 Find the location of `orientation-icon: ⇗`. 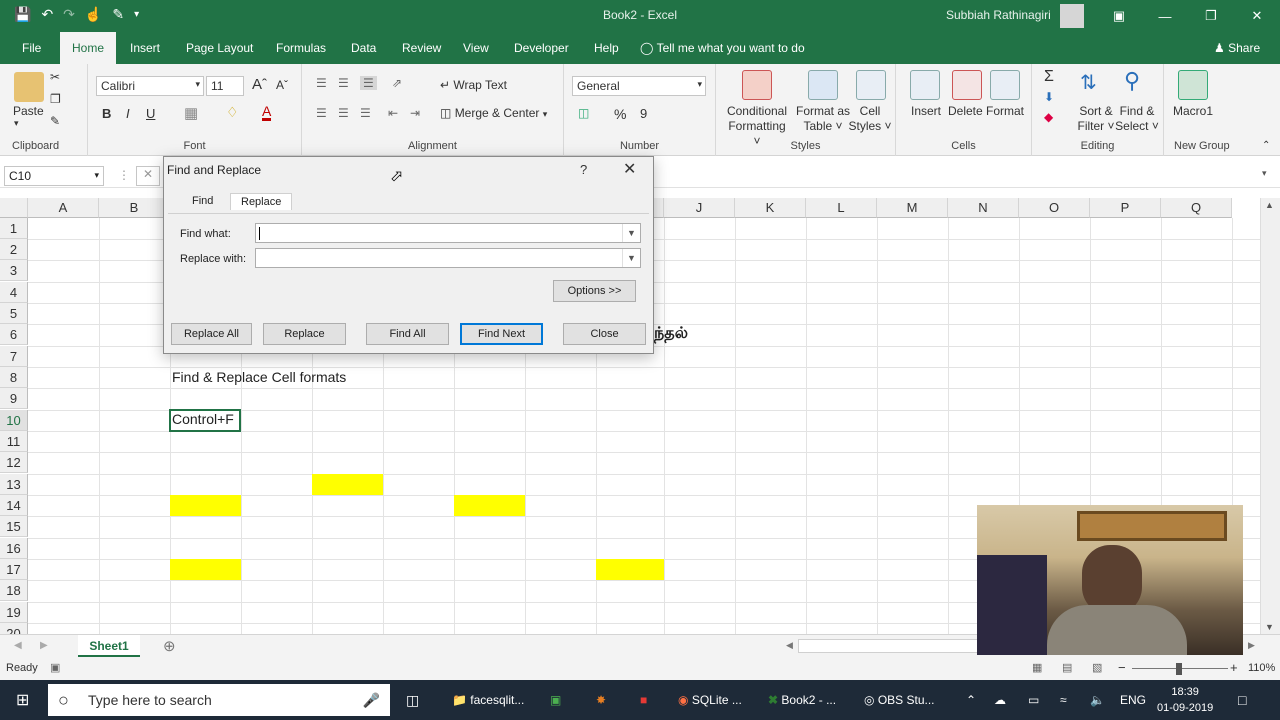

orientation-icon: ⇗ is located at coordinates (397, 83).